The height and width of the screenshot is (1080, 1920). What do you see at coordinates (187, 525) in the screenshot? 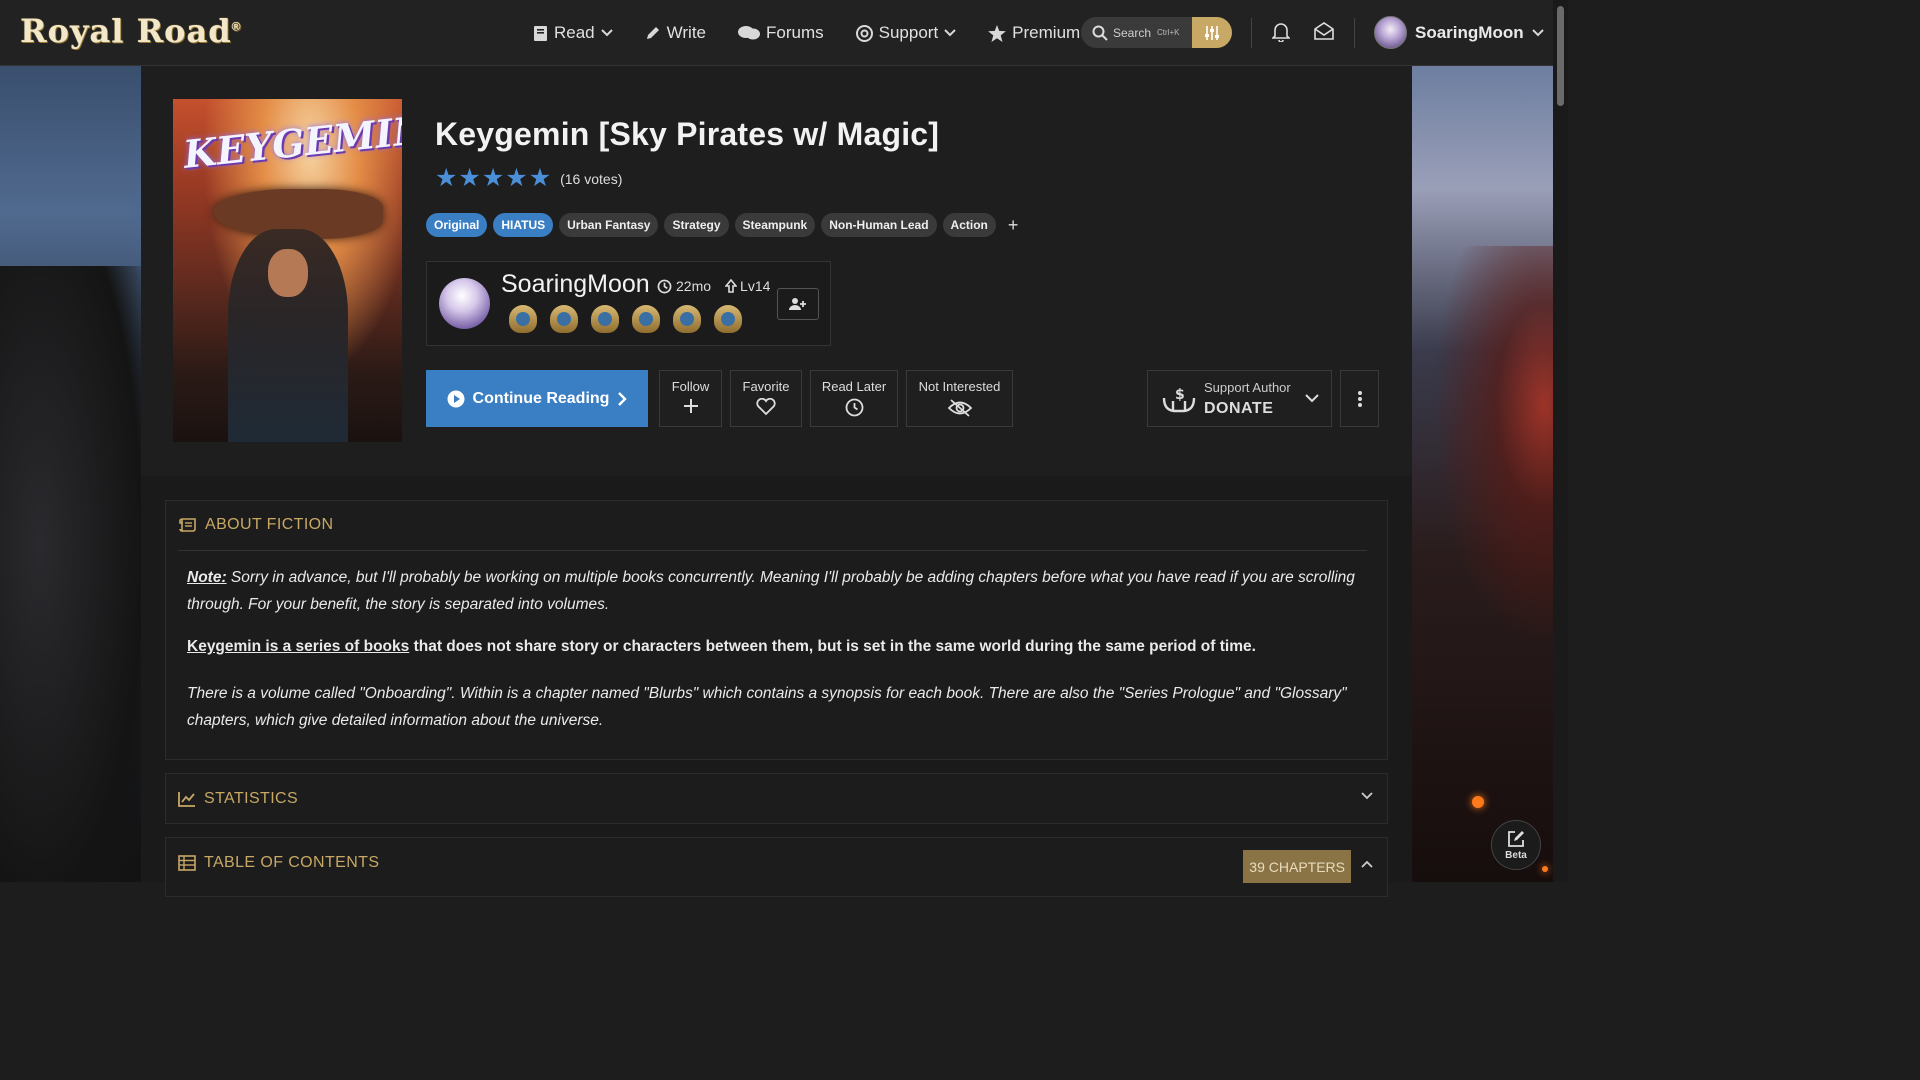
I see `scroll-icon` at bounding box center [187, 525].